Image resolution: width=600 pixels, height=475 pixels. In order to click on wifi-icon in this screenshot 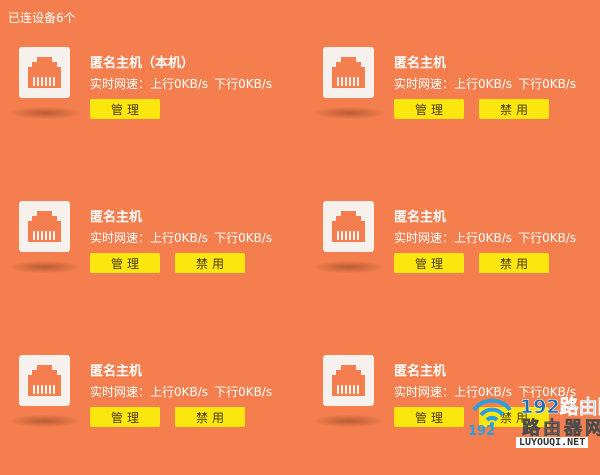, I will do `click(492, 412)`.